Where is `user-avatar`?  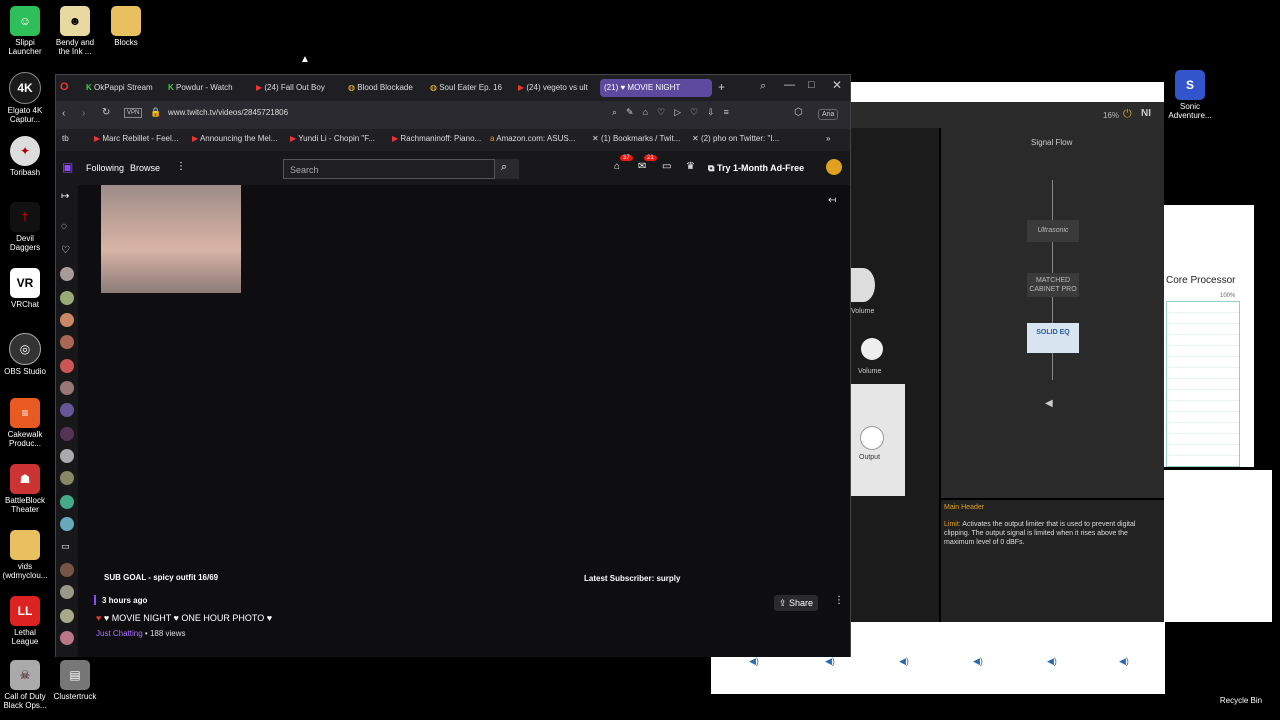 user-avatar is located at coordinates (834, 167).